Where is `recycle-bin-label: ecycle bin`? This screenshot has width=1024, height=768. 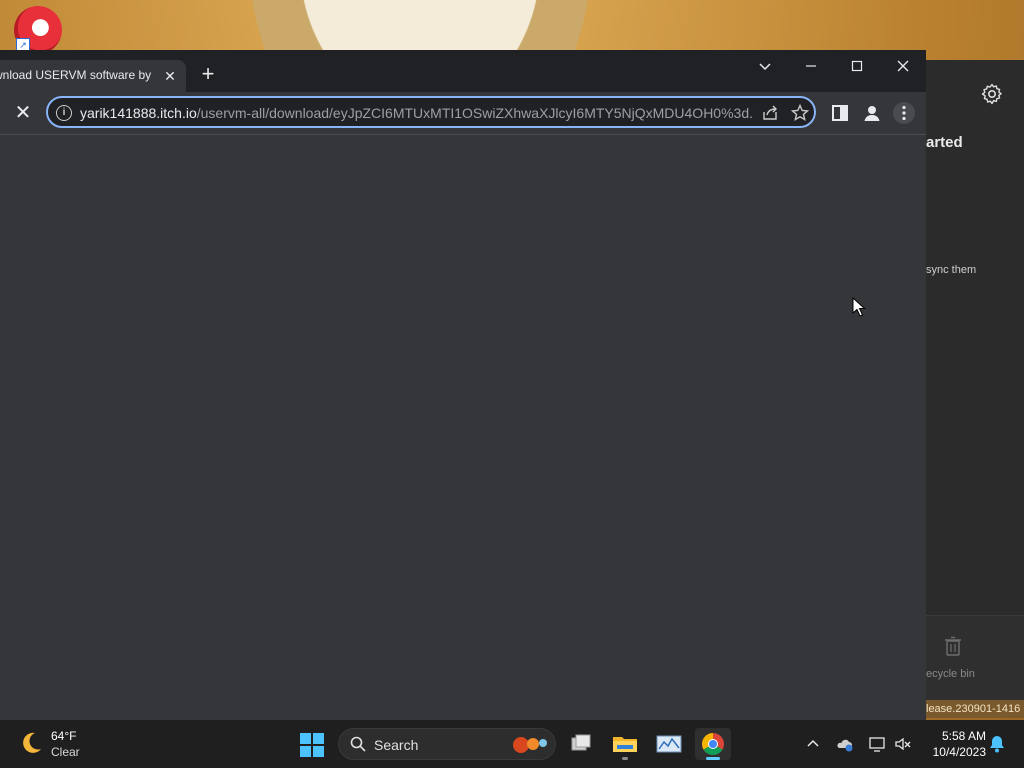
recycle-bin-label: ecycle bin is located at coordinates (950, 674).